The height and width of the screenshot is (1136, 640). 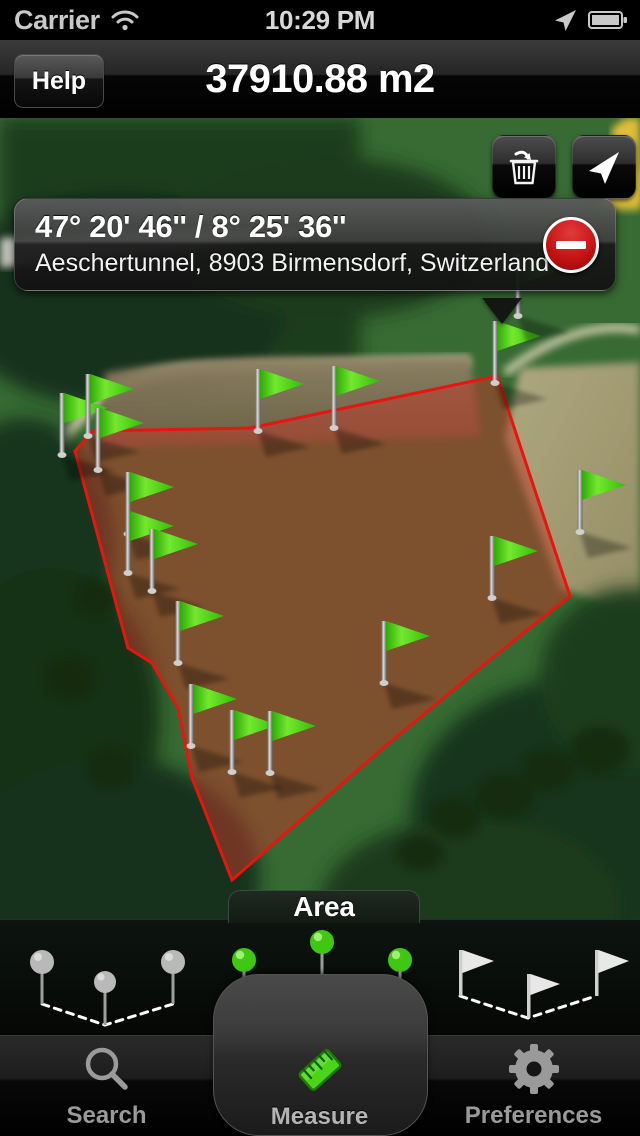 What do you see at coordinates (319, 1070) in the screenshot?
I see `ruler-icon` at bounding box center [319, 1070].